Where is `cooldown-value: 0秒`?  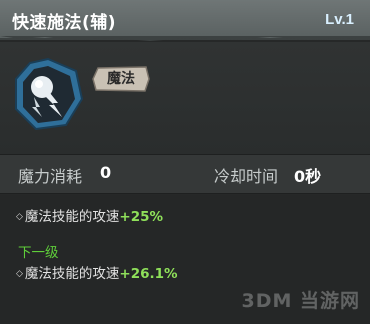 cooldown-value: 0秒 is located at coordinates (308, 176).